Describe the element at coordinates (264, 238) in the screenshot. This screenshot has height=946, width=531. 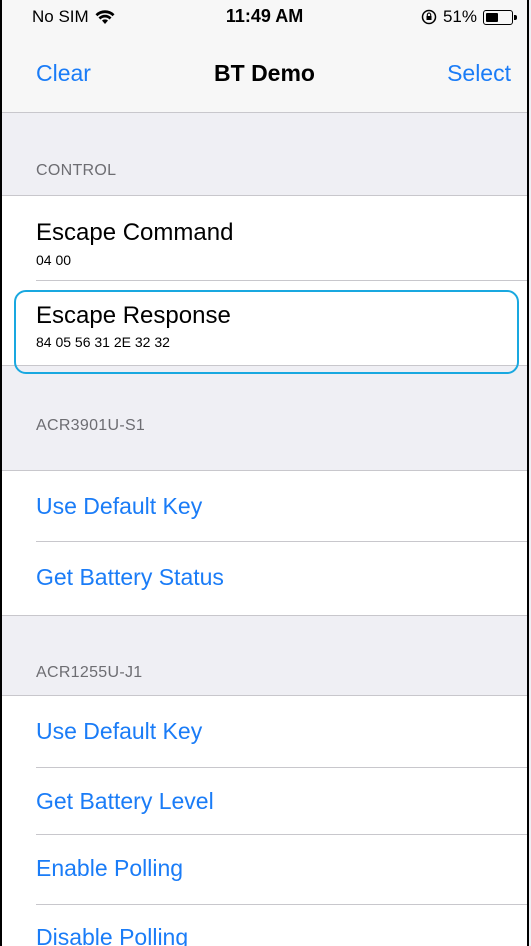
I see `escape-command-row: Escape Command 04 00` at that location.